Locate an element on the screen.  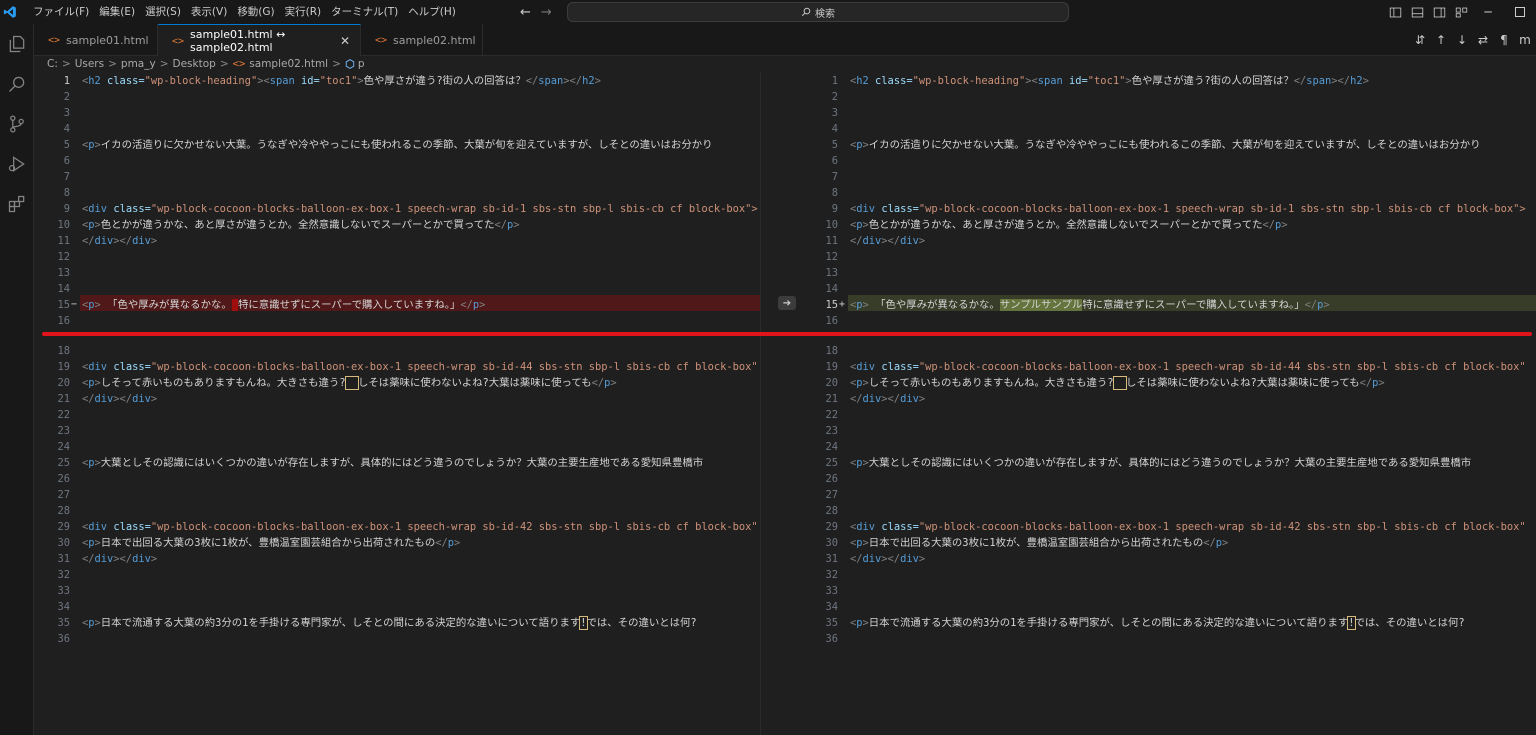
vscode-logo-icon is located at coordinates (10, 12).